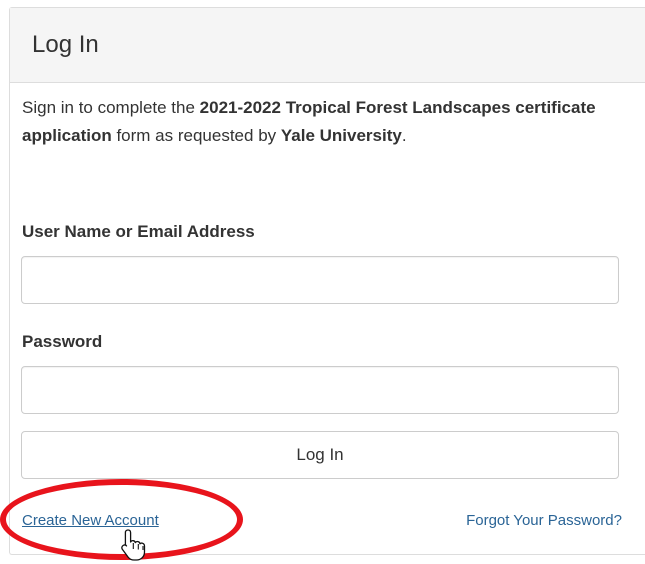  What do you see at coordinates (404, 135) in the screenshot?
I see `intro-part3: .` at bounding box center [404, 135].